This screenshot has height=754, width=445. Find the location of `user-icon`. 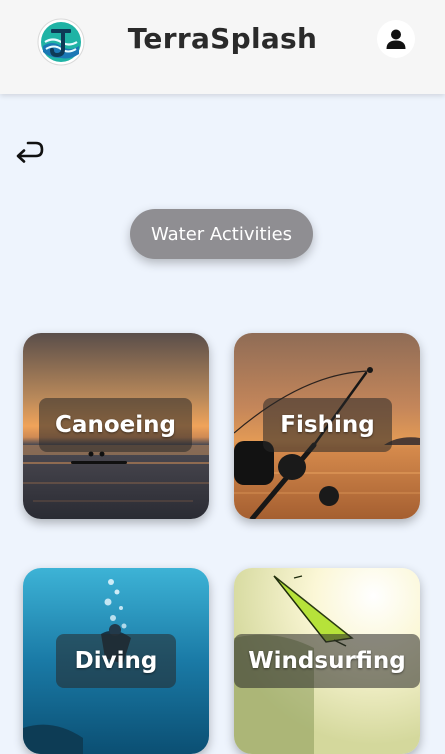

user-icon is located at coordinates (396, 39).